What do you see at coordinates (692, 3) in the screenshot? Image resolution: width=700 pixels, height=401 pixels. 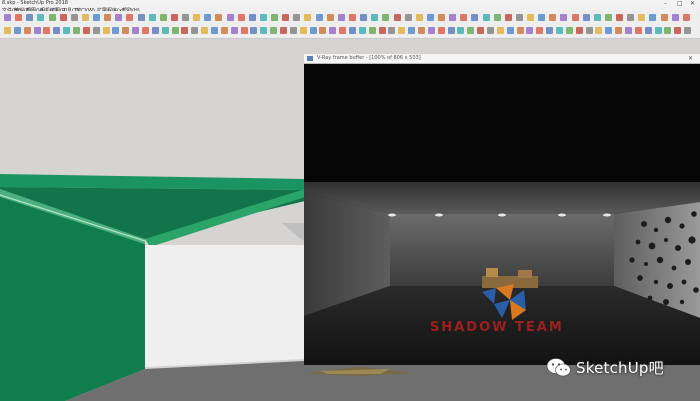 I see `close-icon: ✕` at bounding box center [692, 3].